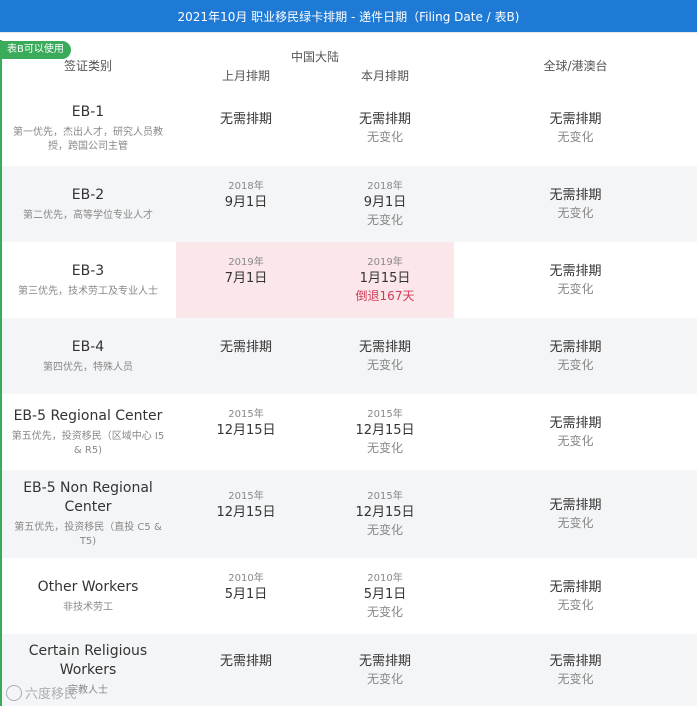 The height and width of the screenshot is (706, 697). What do you see at coordinates (88, 415) in the screenshot?
I see `category-name: EB-5 Regional Center` at bounding box center [88, 415].